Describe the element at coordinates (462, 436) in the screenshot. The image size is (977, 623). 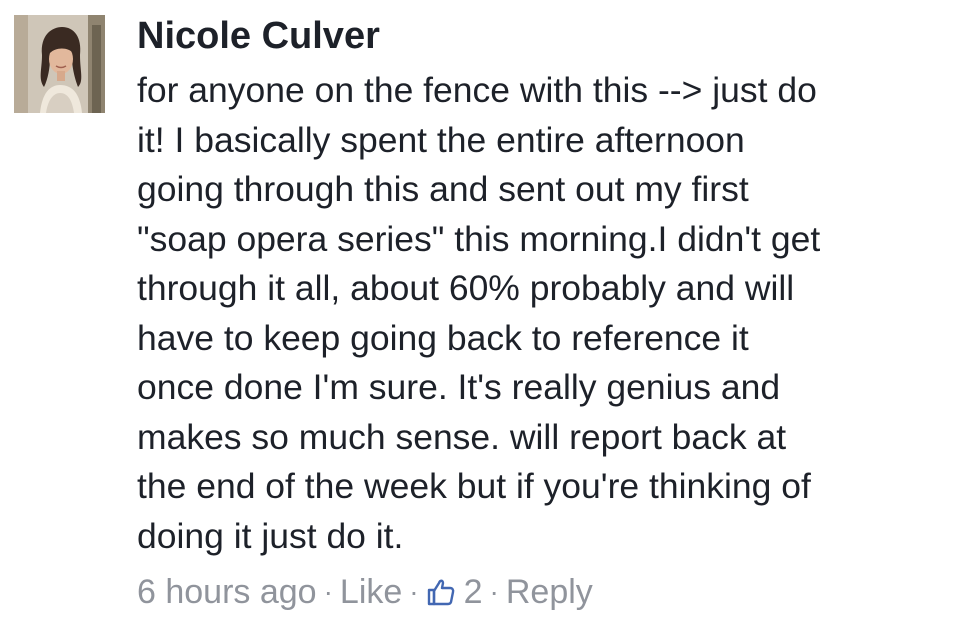
I see `comment-body-line: makes so much sense. will report back at` at that location.